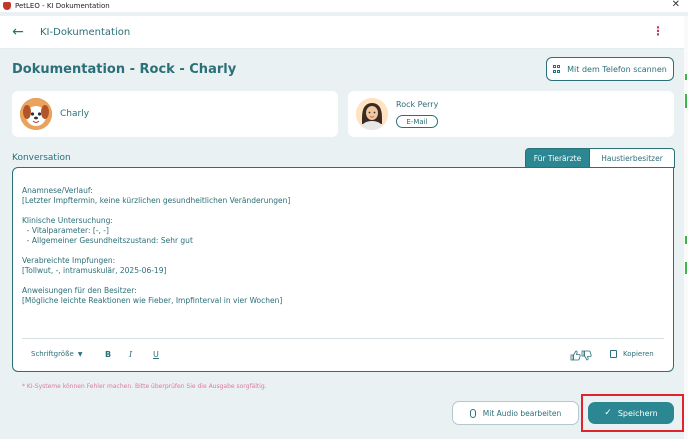  Describe the element at coordinates (632, 413) in the screenshot. I see `save-highlight-box` at that location.